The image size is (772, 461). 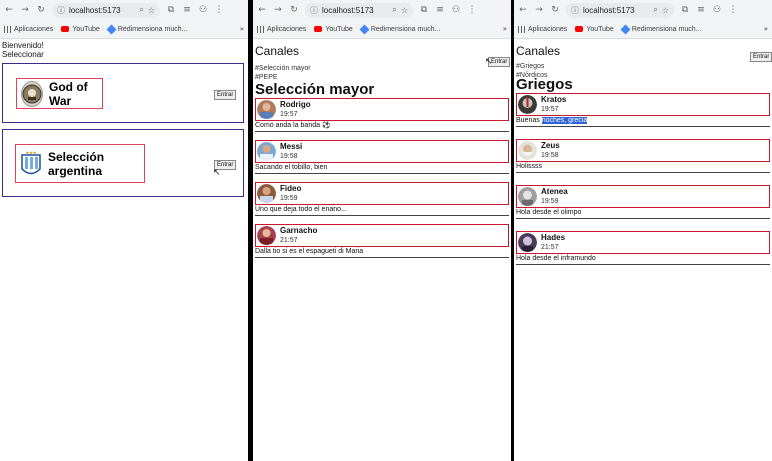 What do you see at coordinates (382, 68) in the screenshot?
I see `channel-link-seleccion-mayor: #Selección mayor` at bounding box center [382, 68].